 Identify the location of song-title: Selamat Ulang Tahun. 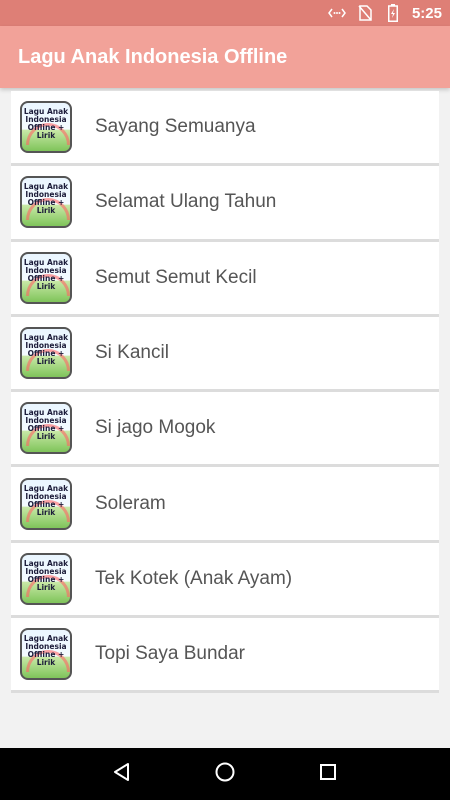
(186, 202).